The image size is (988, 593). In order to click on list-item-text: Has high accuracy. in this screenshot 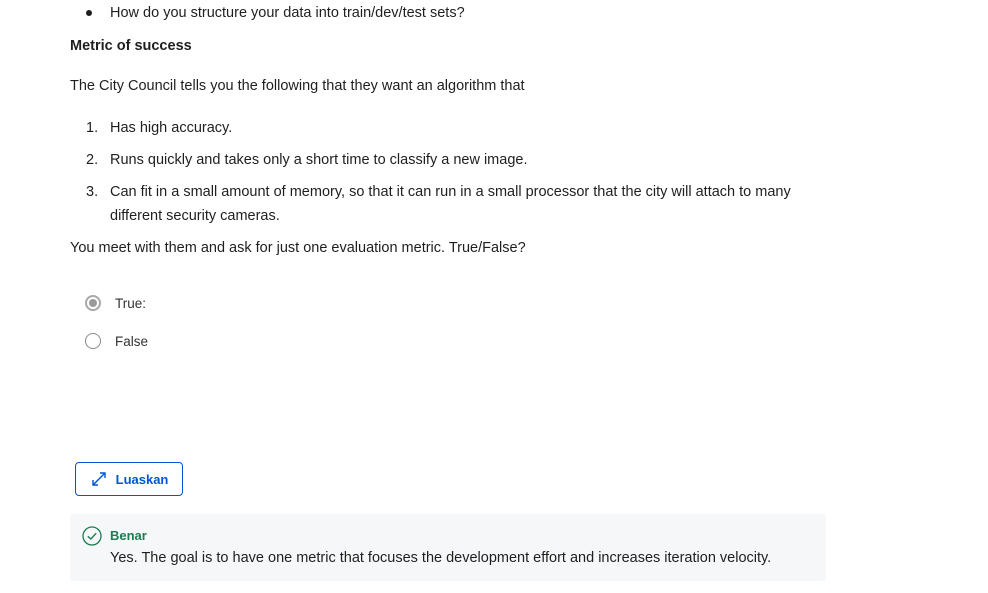, I will do `click(171, 128)`.